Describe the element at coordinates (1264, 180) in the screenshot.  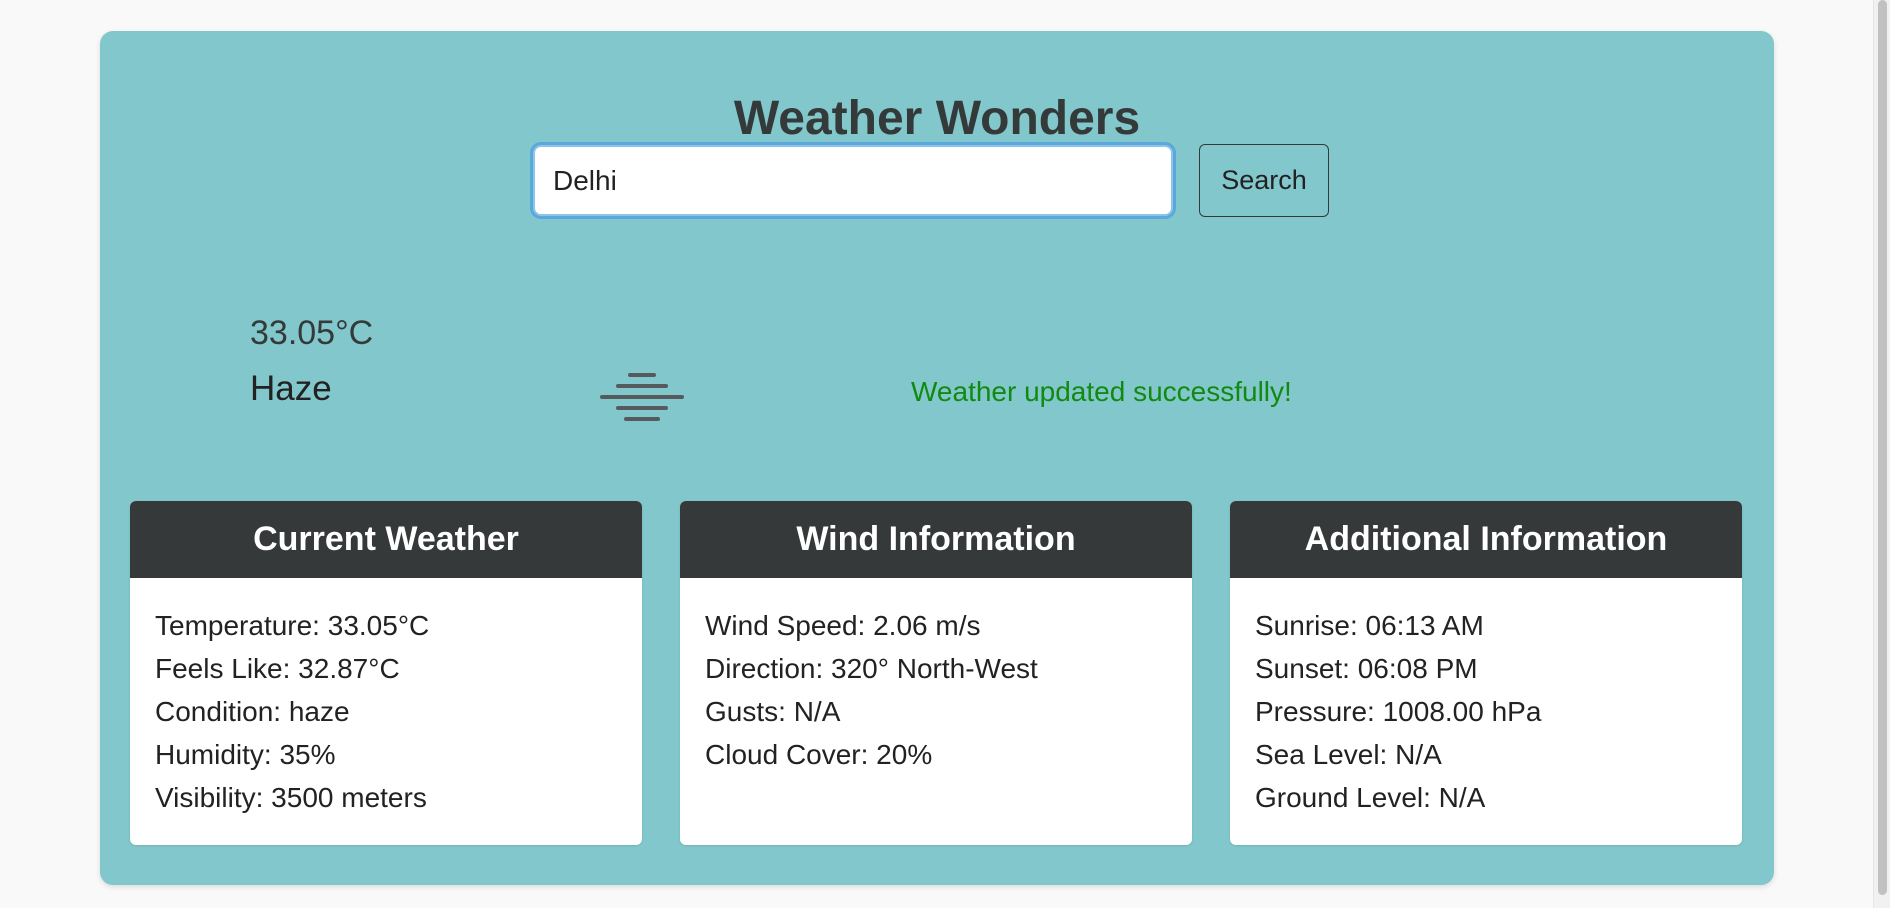
I see `search-button: Search` at that location.